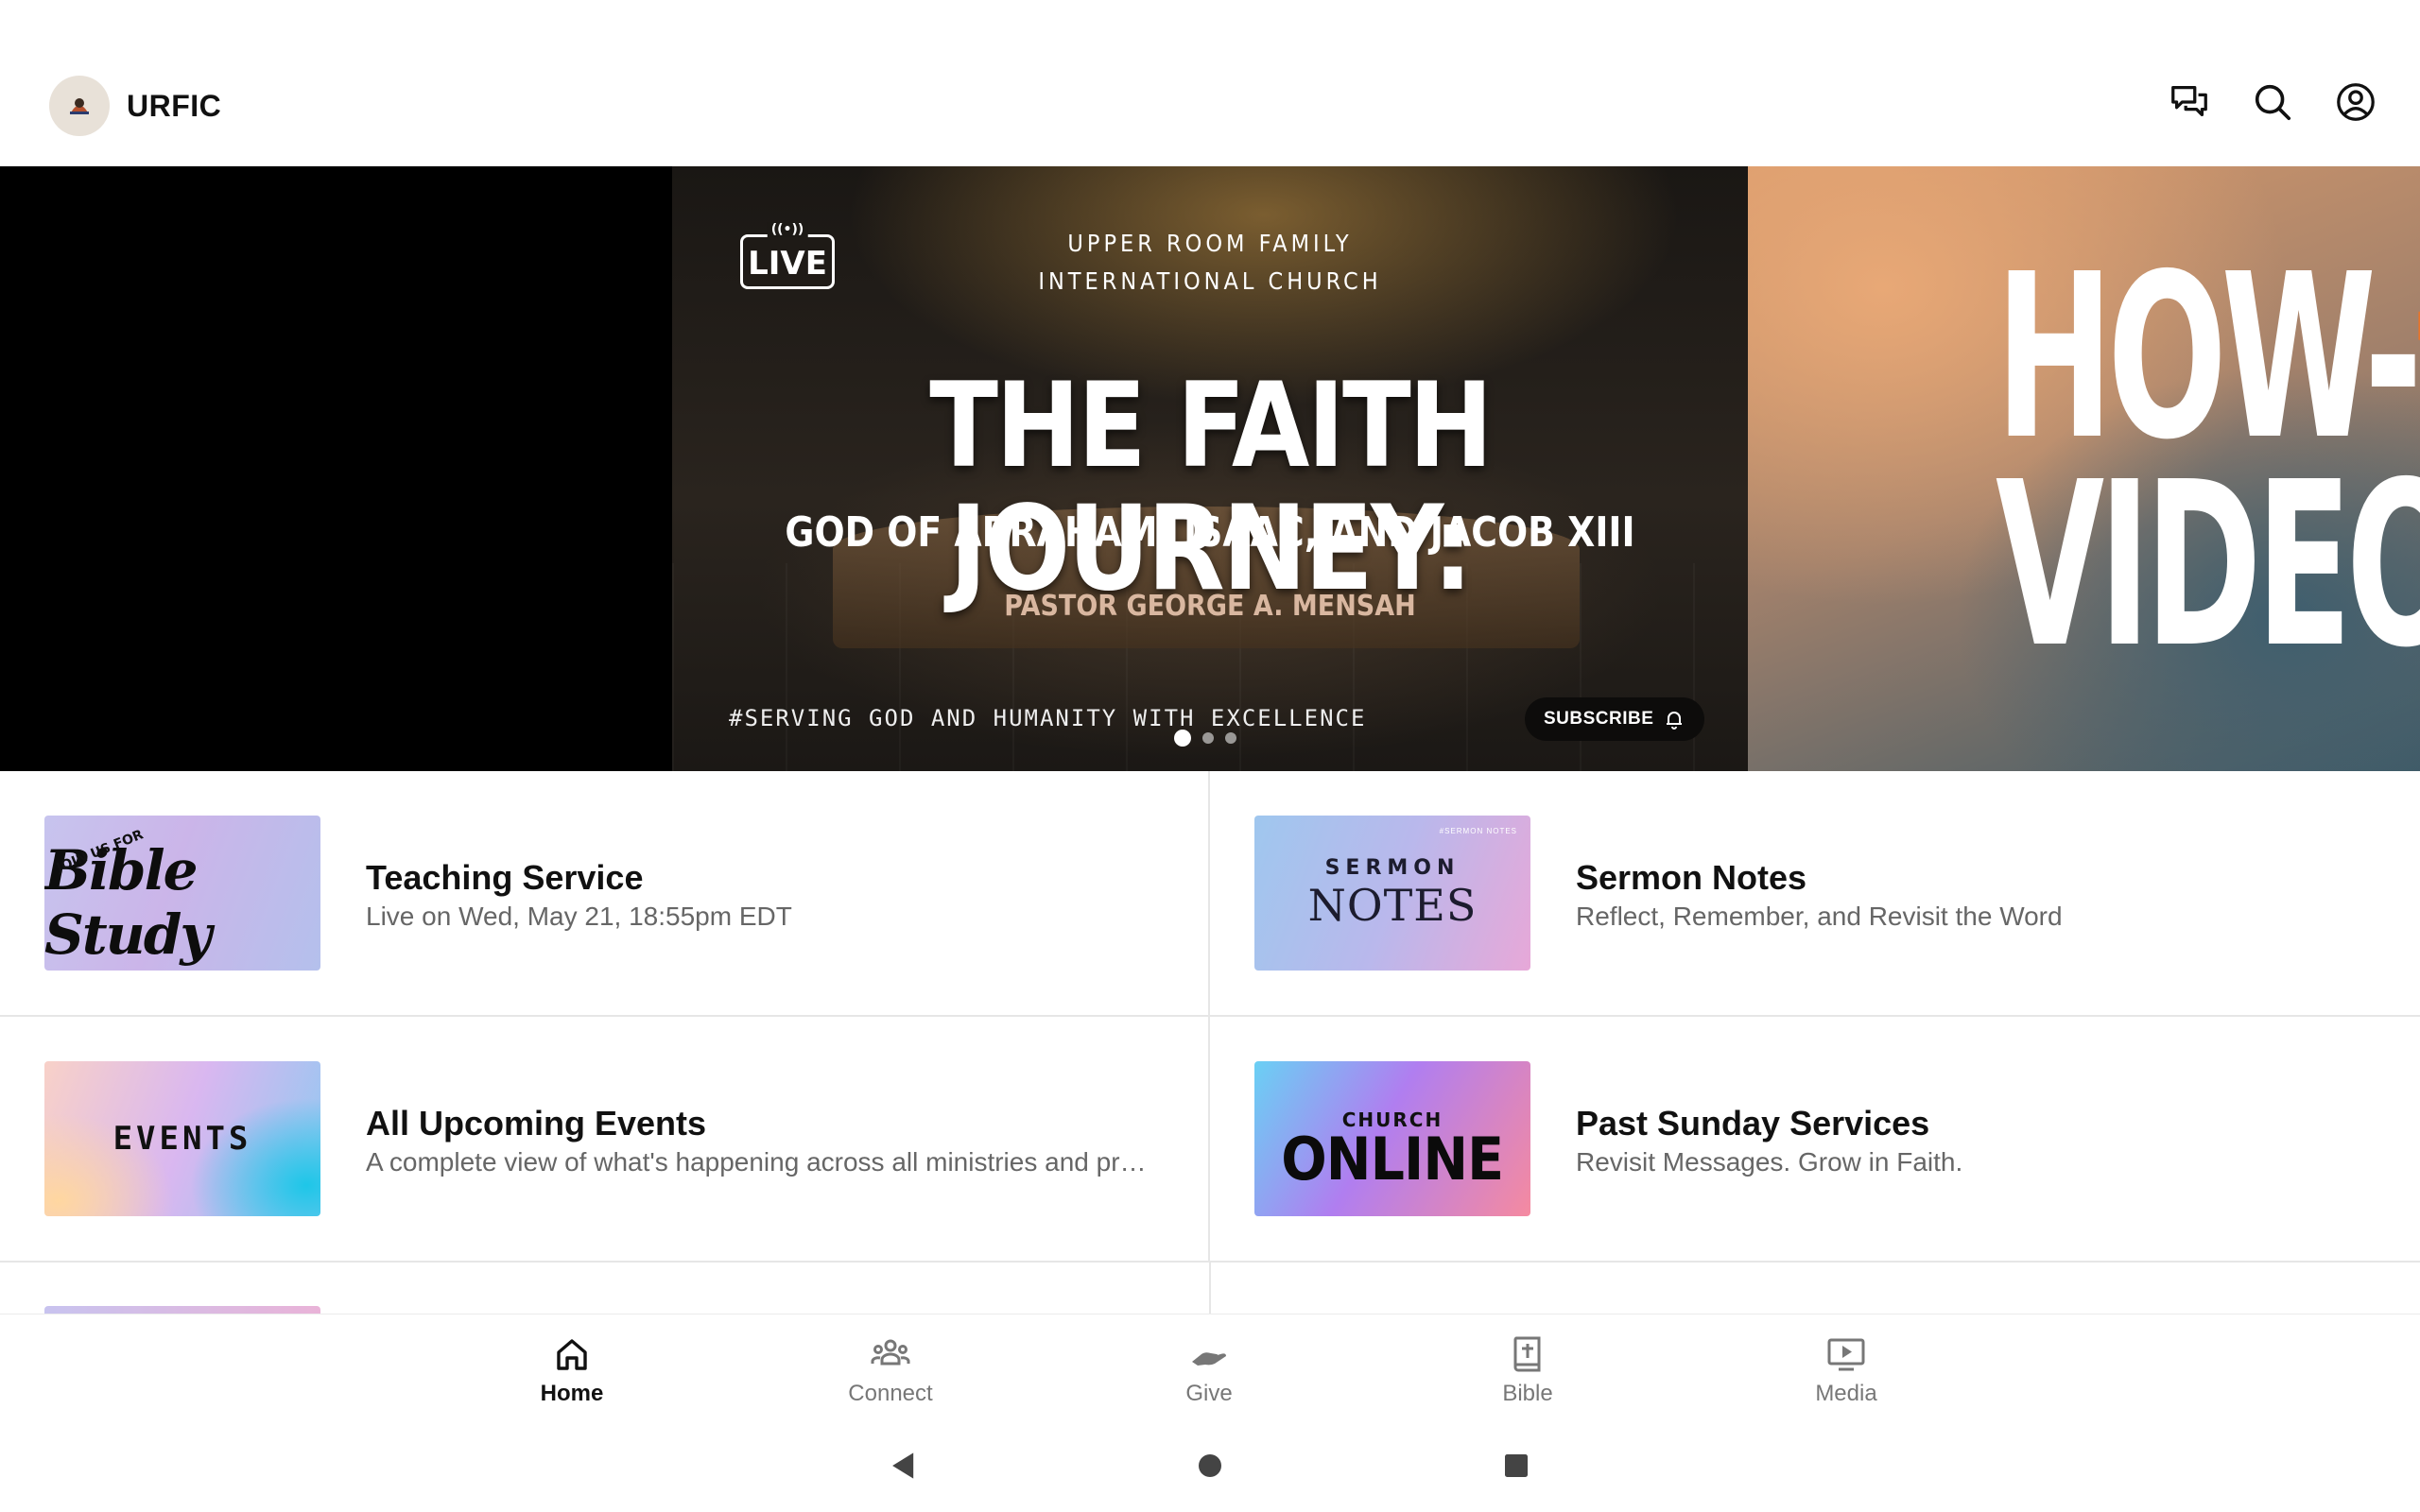 This screenshot has height=1512, width=2420. I want to click on card-thumbnail: JOIN US FOR Bible Study, so click(182, 893).